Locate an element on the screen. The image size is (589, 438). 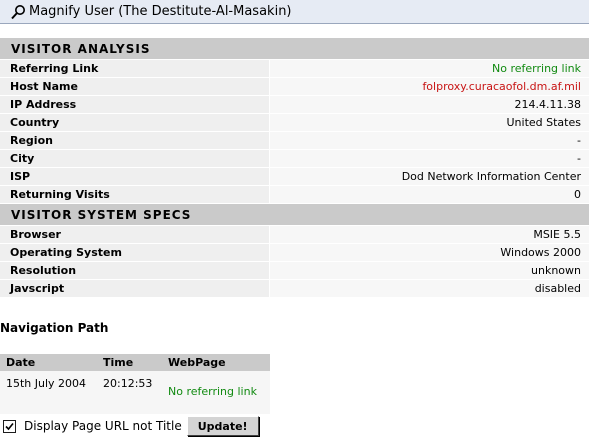
visitor-system-header: VISITOR SYSTEM SPECS is located at coordinates (294, 215).